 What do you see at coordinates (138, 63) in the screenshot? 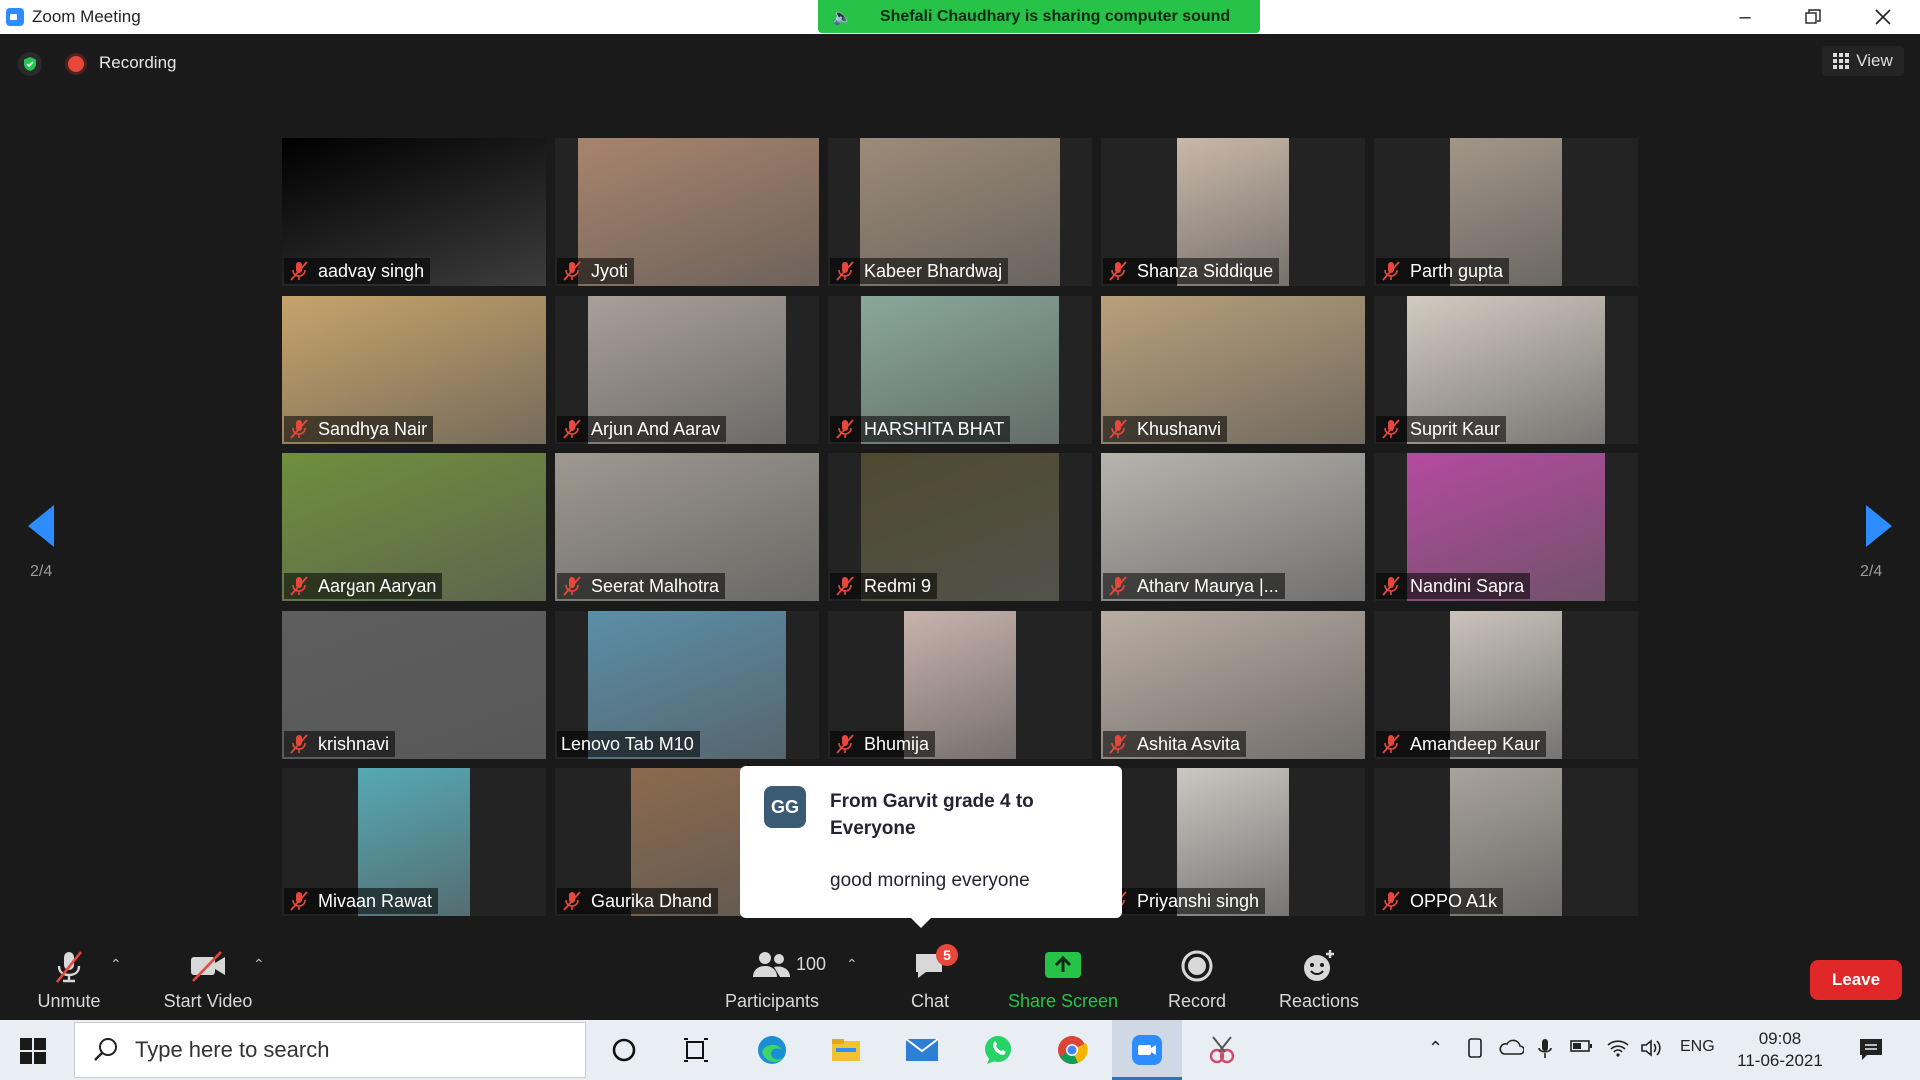
I see `recording-label: Recording` at bounding box center [138, 63].